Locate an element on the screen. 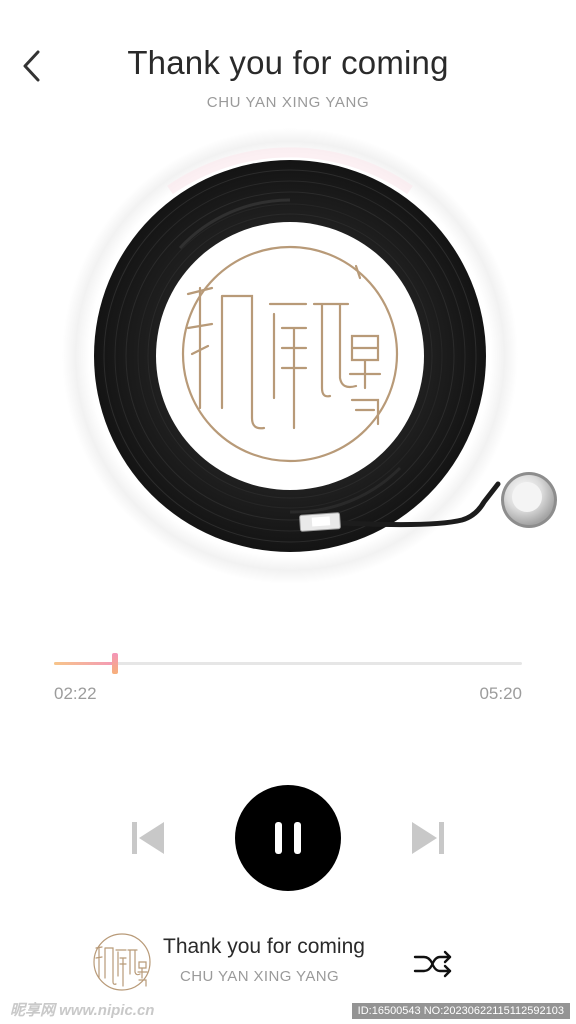 The height and width of the screenshot is (1024, 576). pause-icon is located at coordinates (288, 838).